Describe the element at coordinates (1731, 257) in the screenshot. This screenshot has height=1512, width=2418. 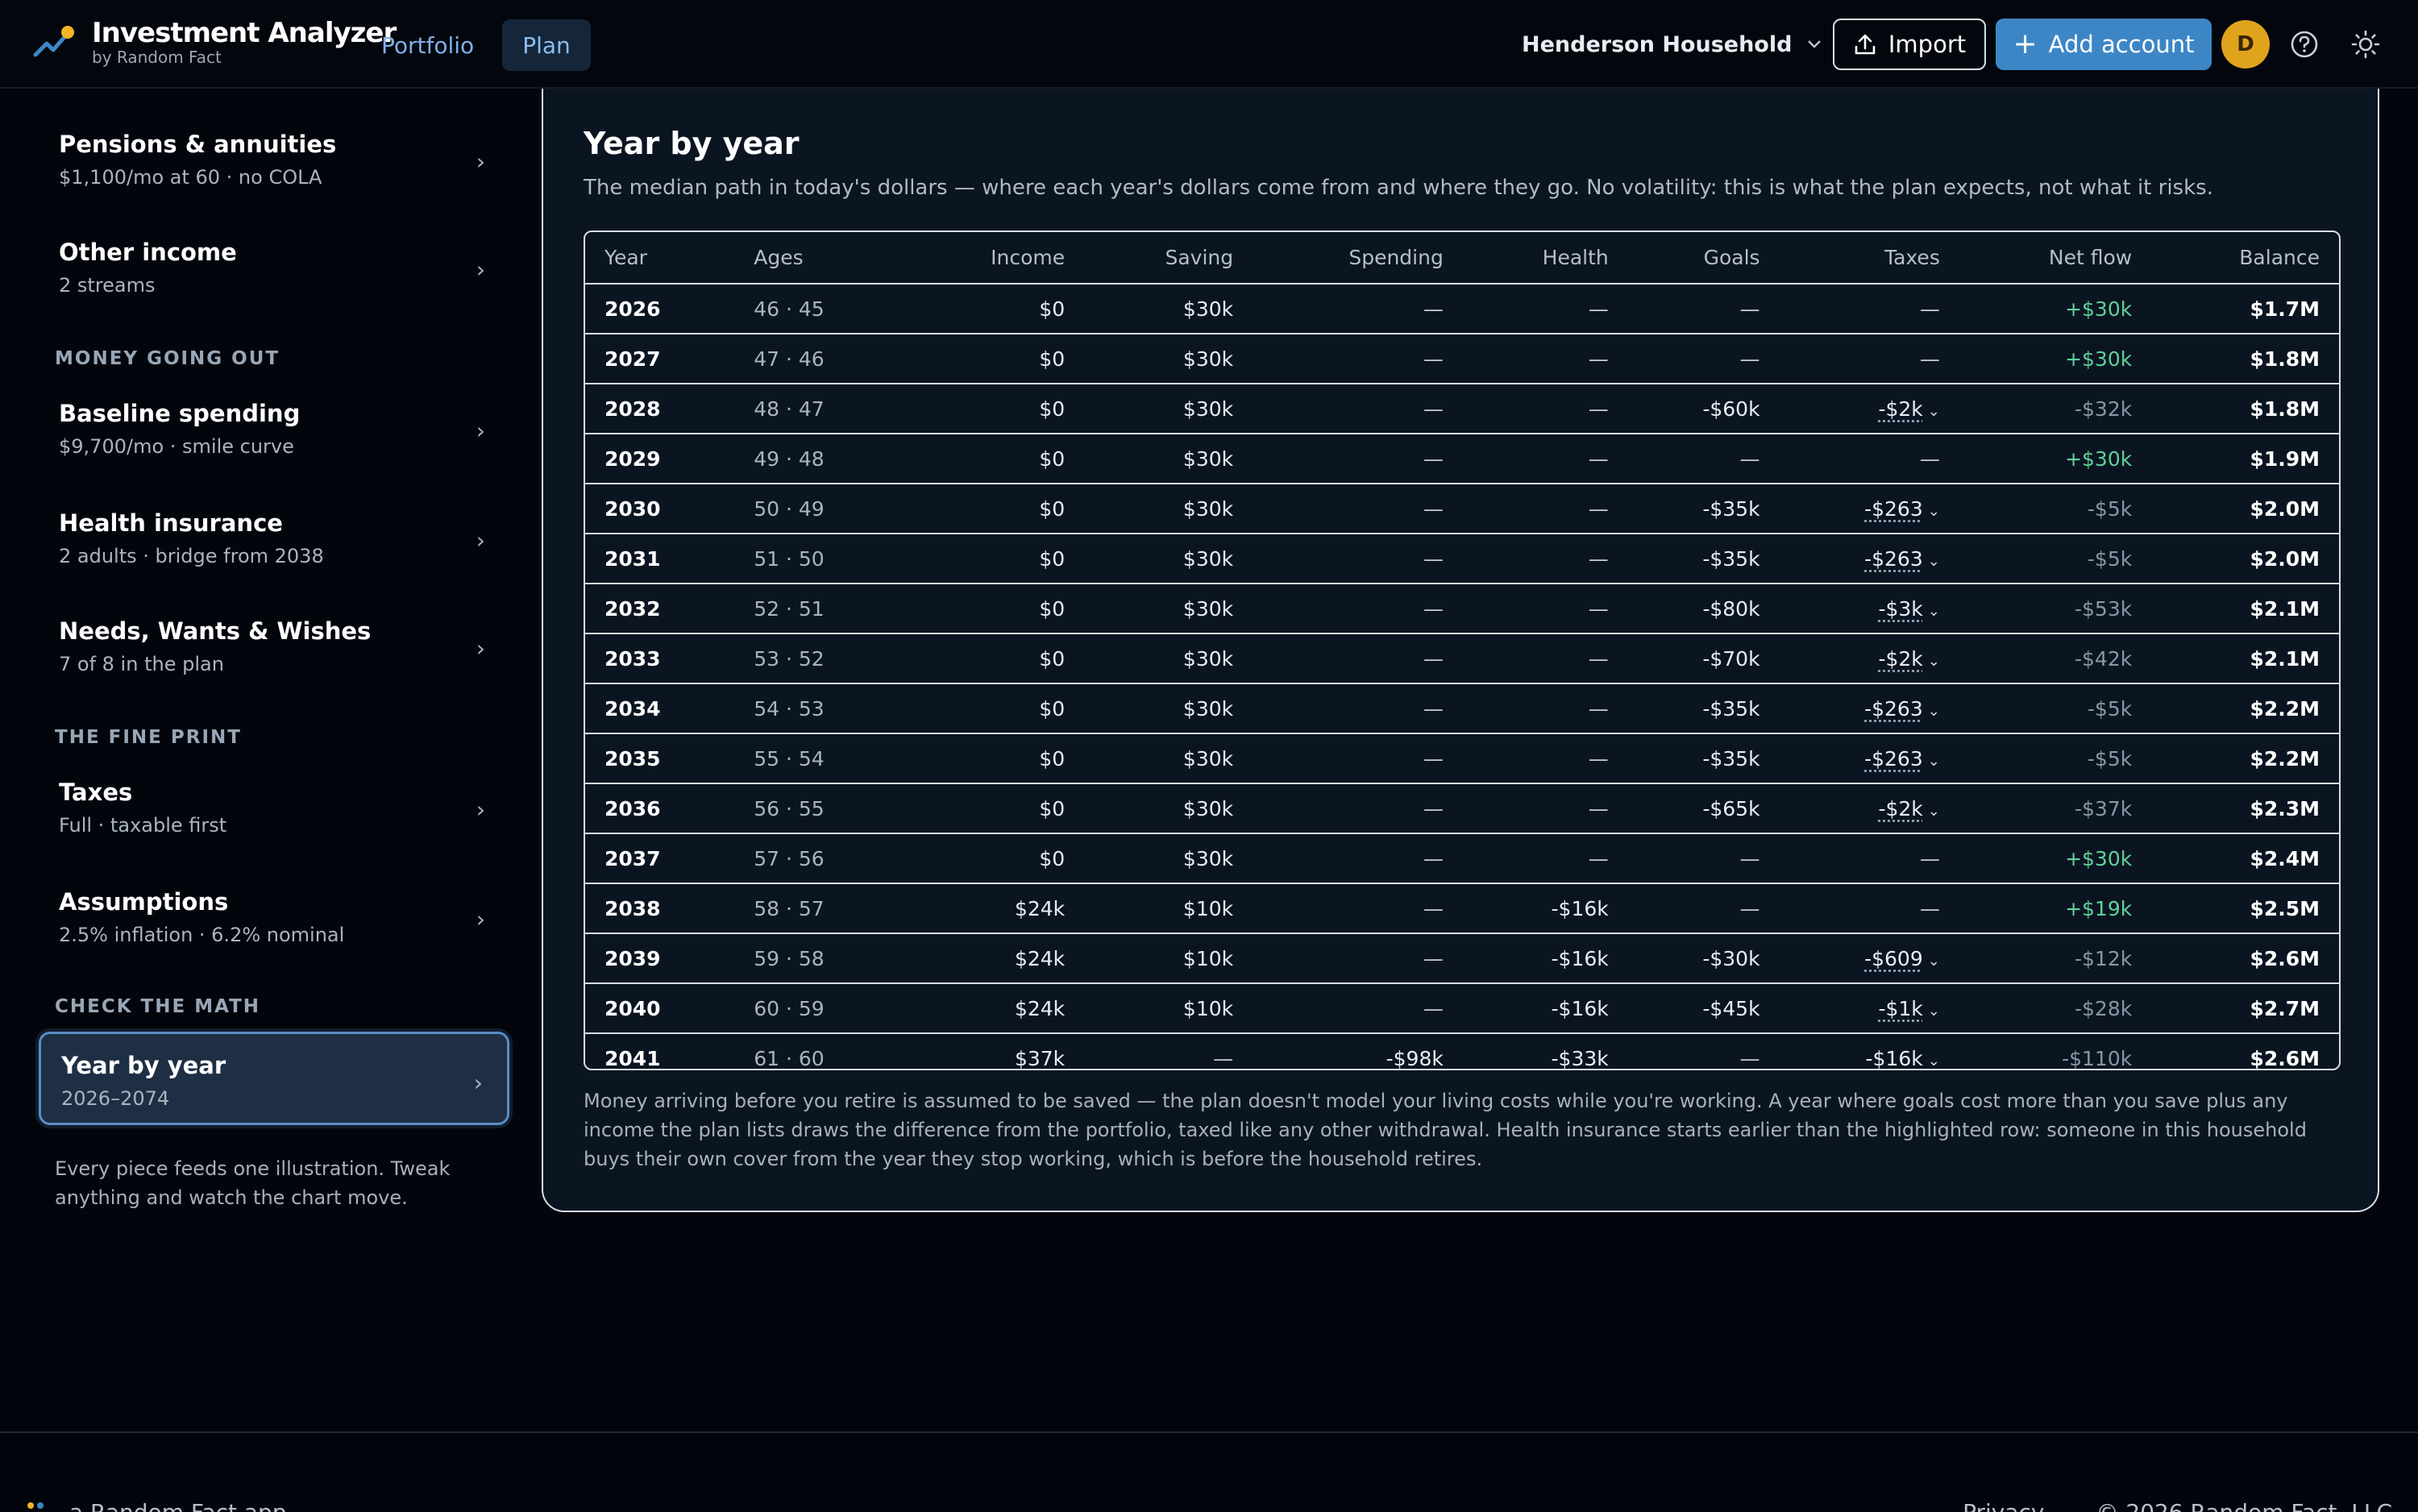
I see `col-header-goals: Goals` at that location.